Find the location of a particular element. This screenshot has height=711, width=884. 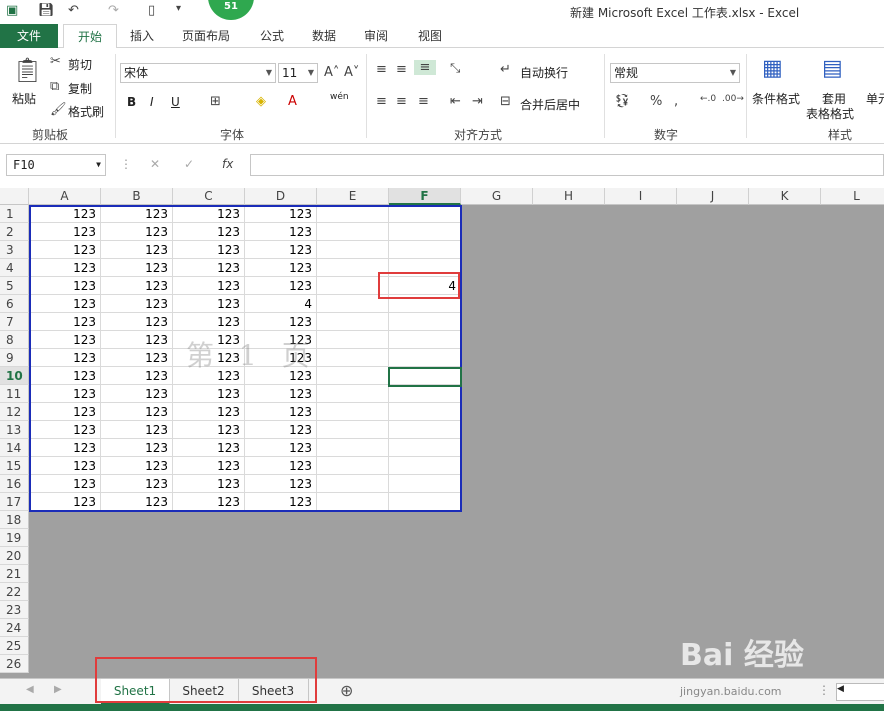

row-header: 22 is located at coordinates (14, 592).